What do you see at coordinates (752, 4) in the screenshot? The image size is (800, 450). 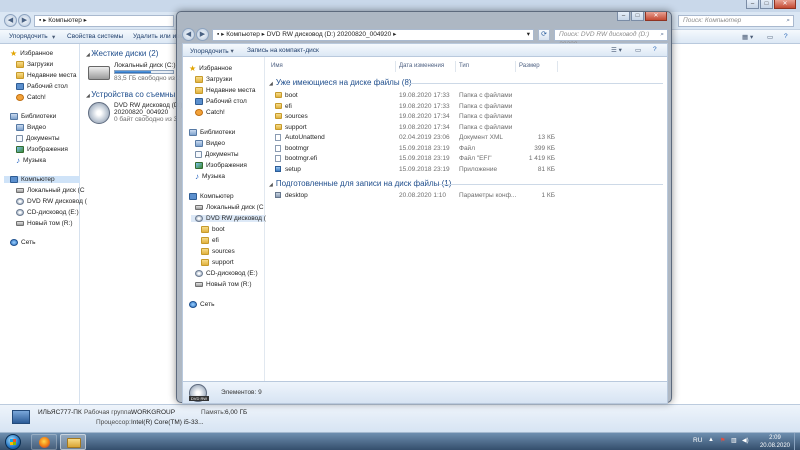 I see `minimize-button: –` at bounding box center [752, 4].